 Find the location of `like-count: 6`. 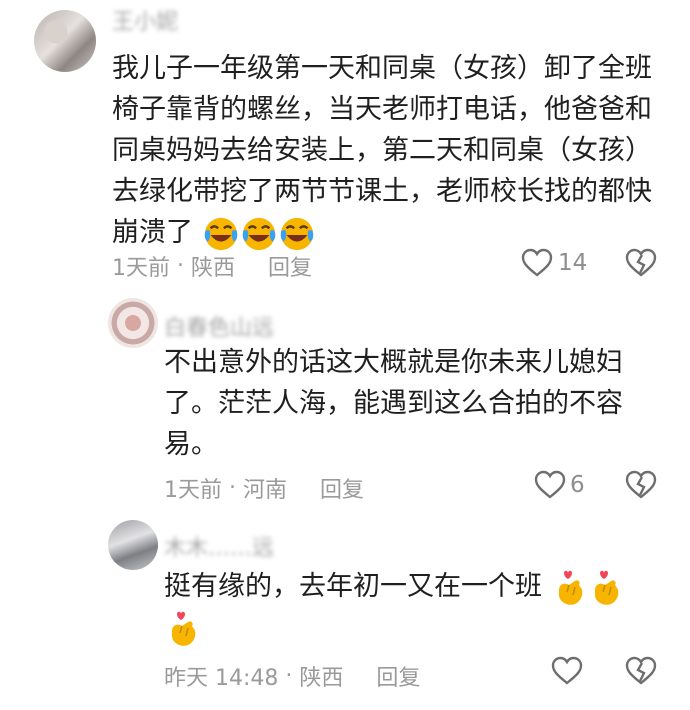

like-count: 6 is located at coordinates (577, 485).